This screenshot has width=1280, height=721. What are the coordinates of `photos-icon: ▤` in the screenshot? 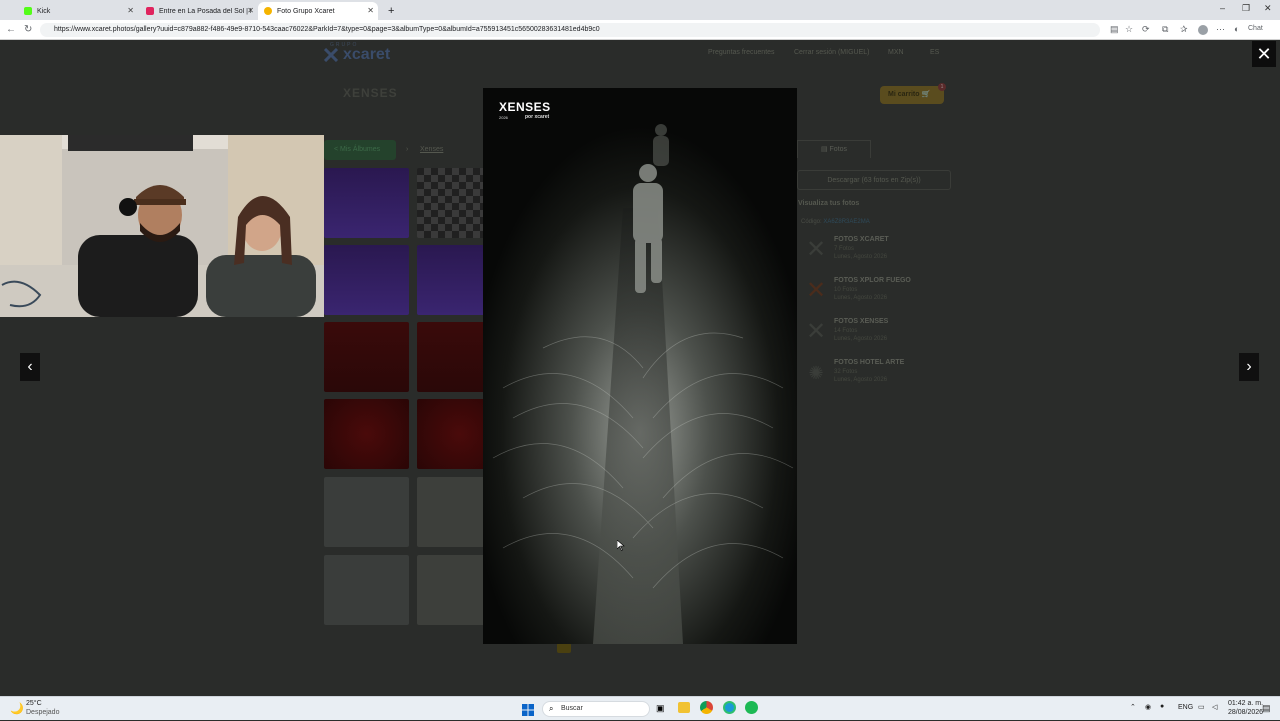 It's located at (824, 149).